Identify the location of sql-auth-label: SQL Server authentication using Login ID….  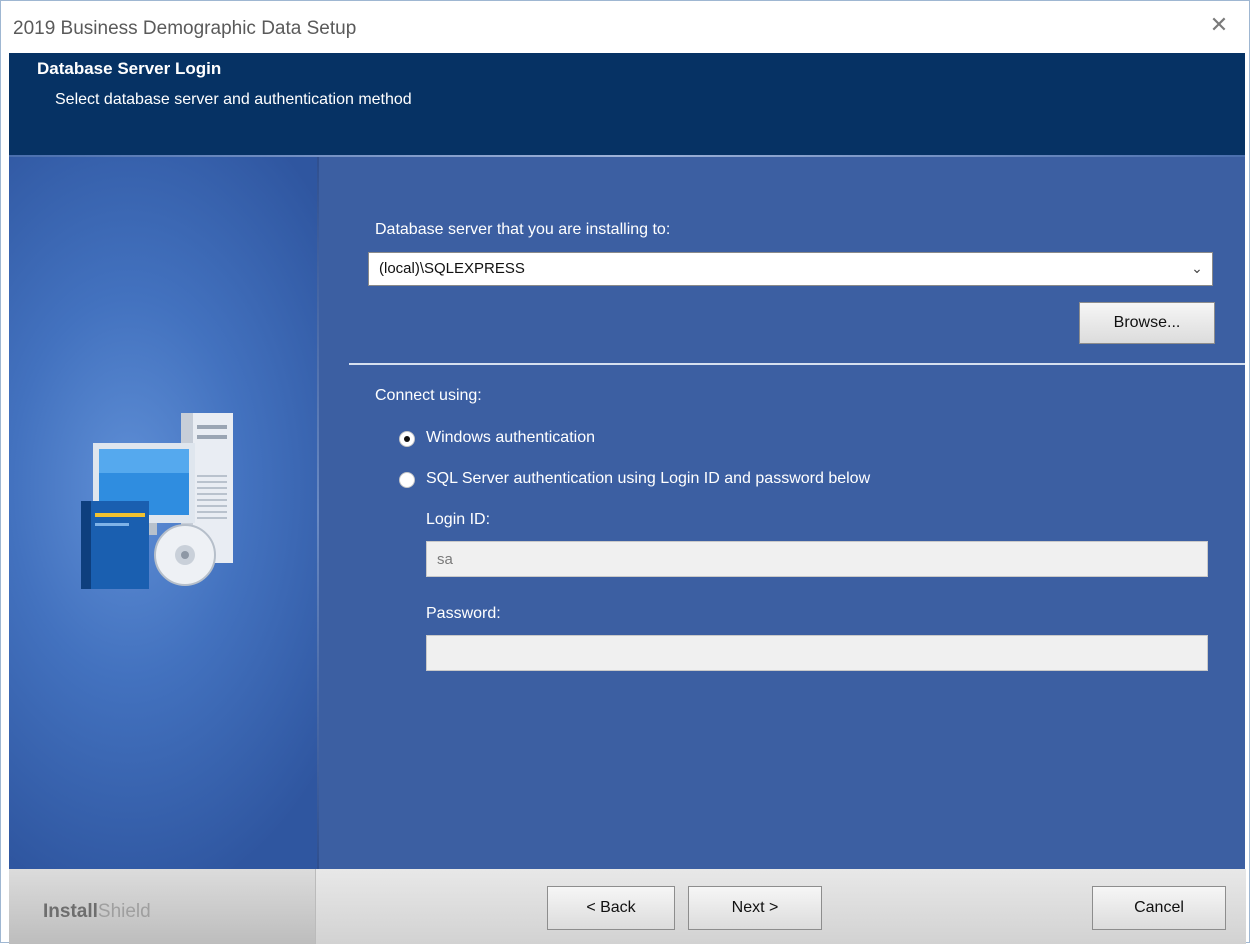
(648, 479).